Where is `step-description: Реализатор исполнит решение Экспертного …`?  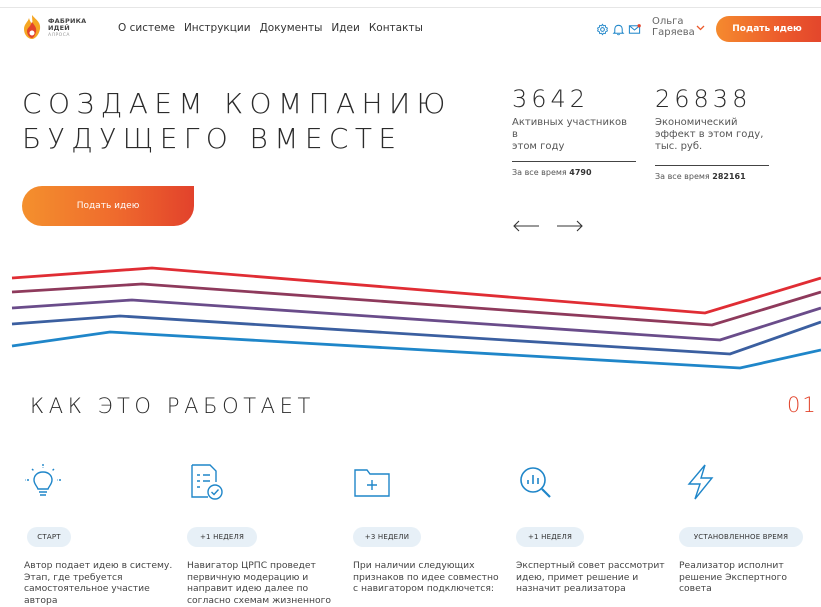
step-description: Реализатор исполнит решение Экспертного … is located at coordinates (750, 577).